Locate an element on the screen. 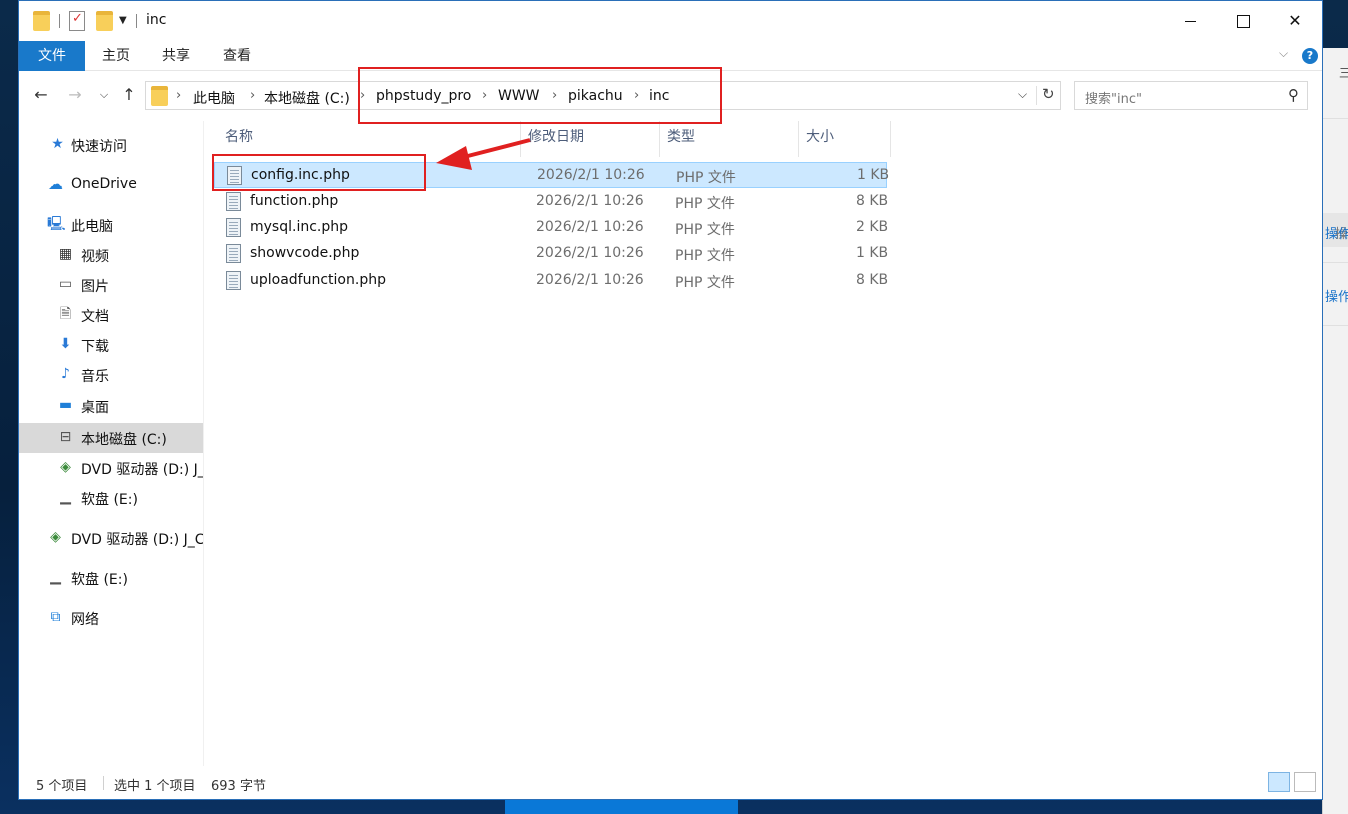  column-header-type: 类型 is located at coordinates (681, 137).